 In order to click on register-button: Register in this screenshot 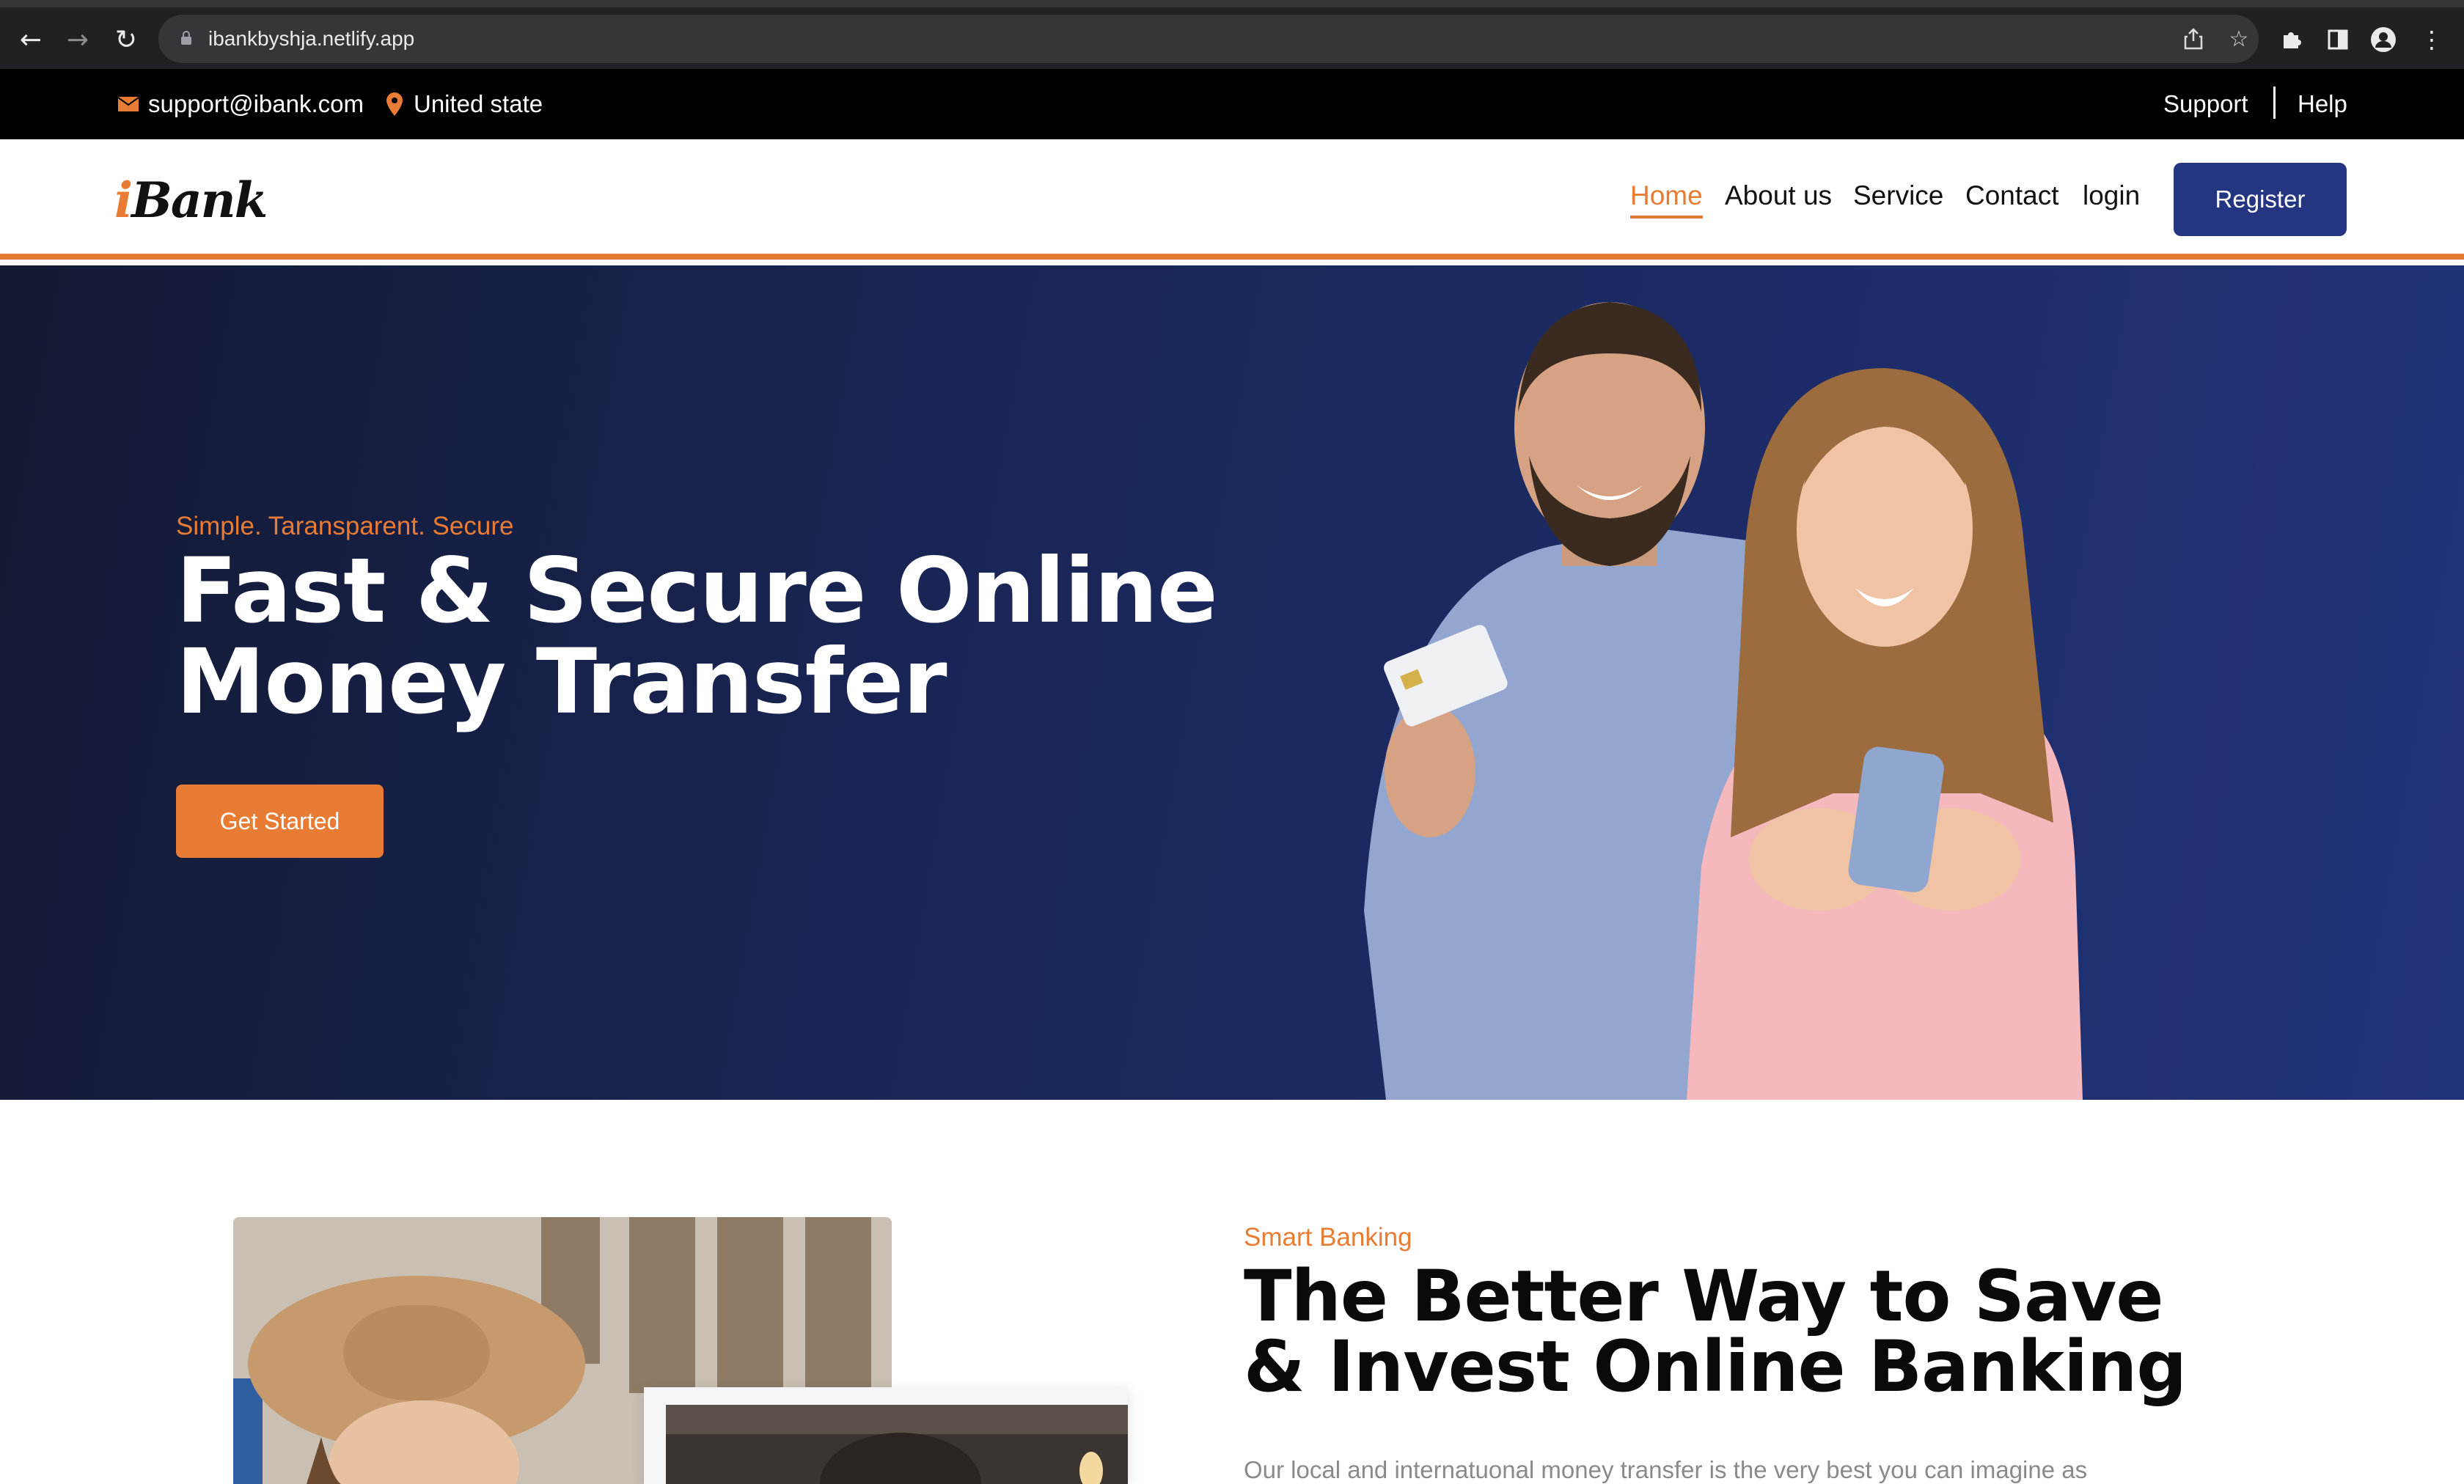, I will do `click(2260, 199)`.